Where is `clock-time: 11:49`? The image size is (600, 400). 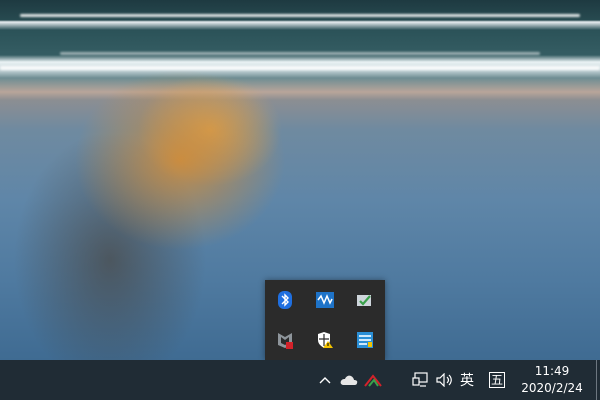
clock-time: 11:49 is located at coordinates (552, 371).